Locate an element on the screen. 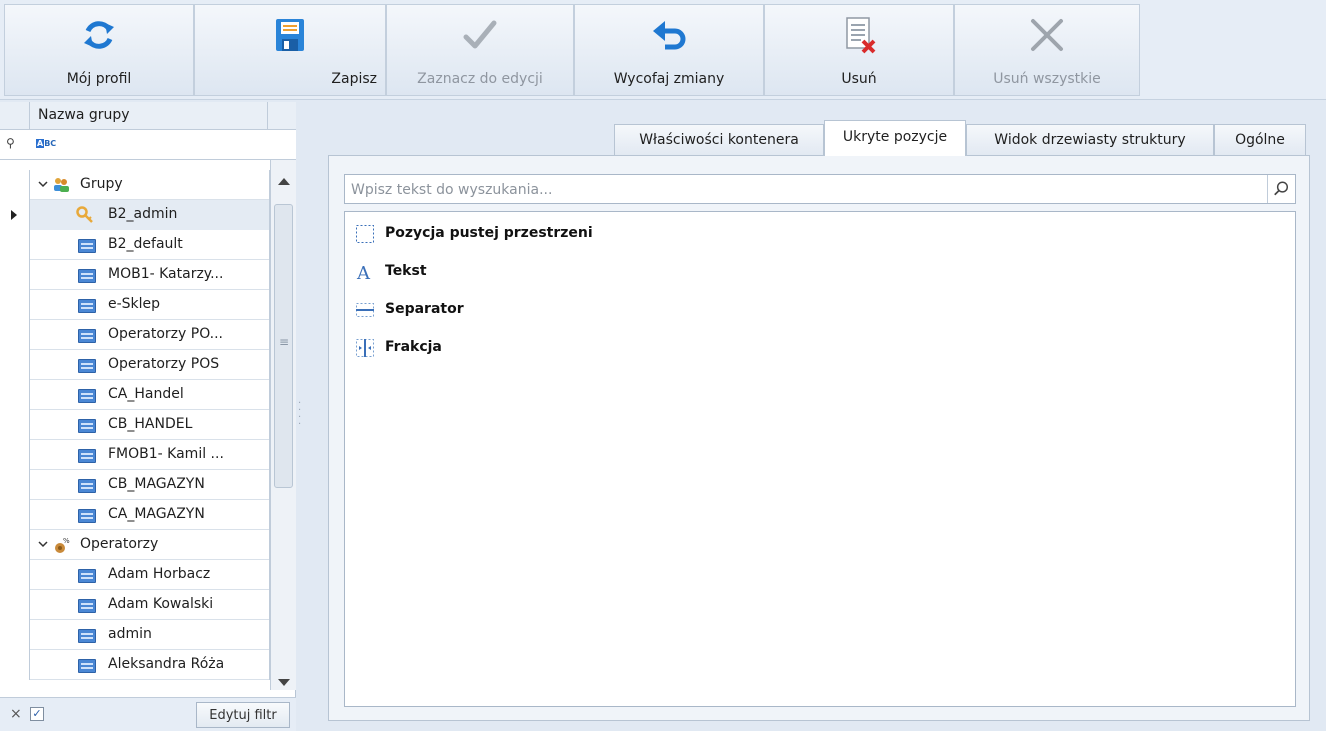 The width and height of the screenshot is (1326, 731). tree-item: Aleksandra Róża is located at coordinates (135, 665).